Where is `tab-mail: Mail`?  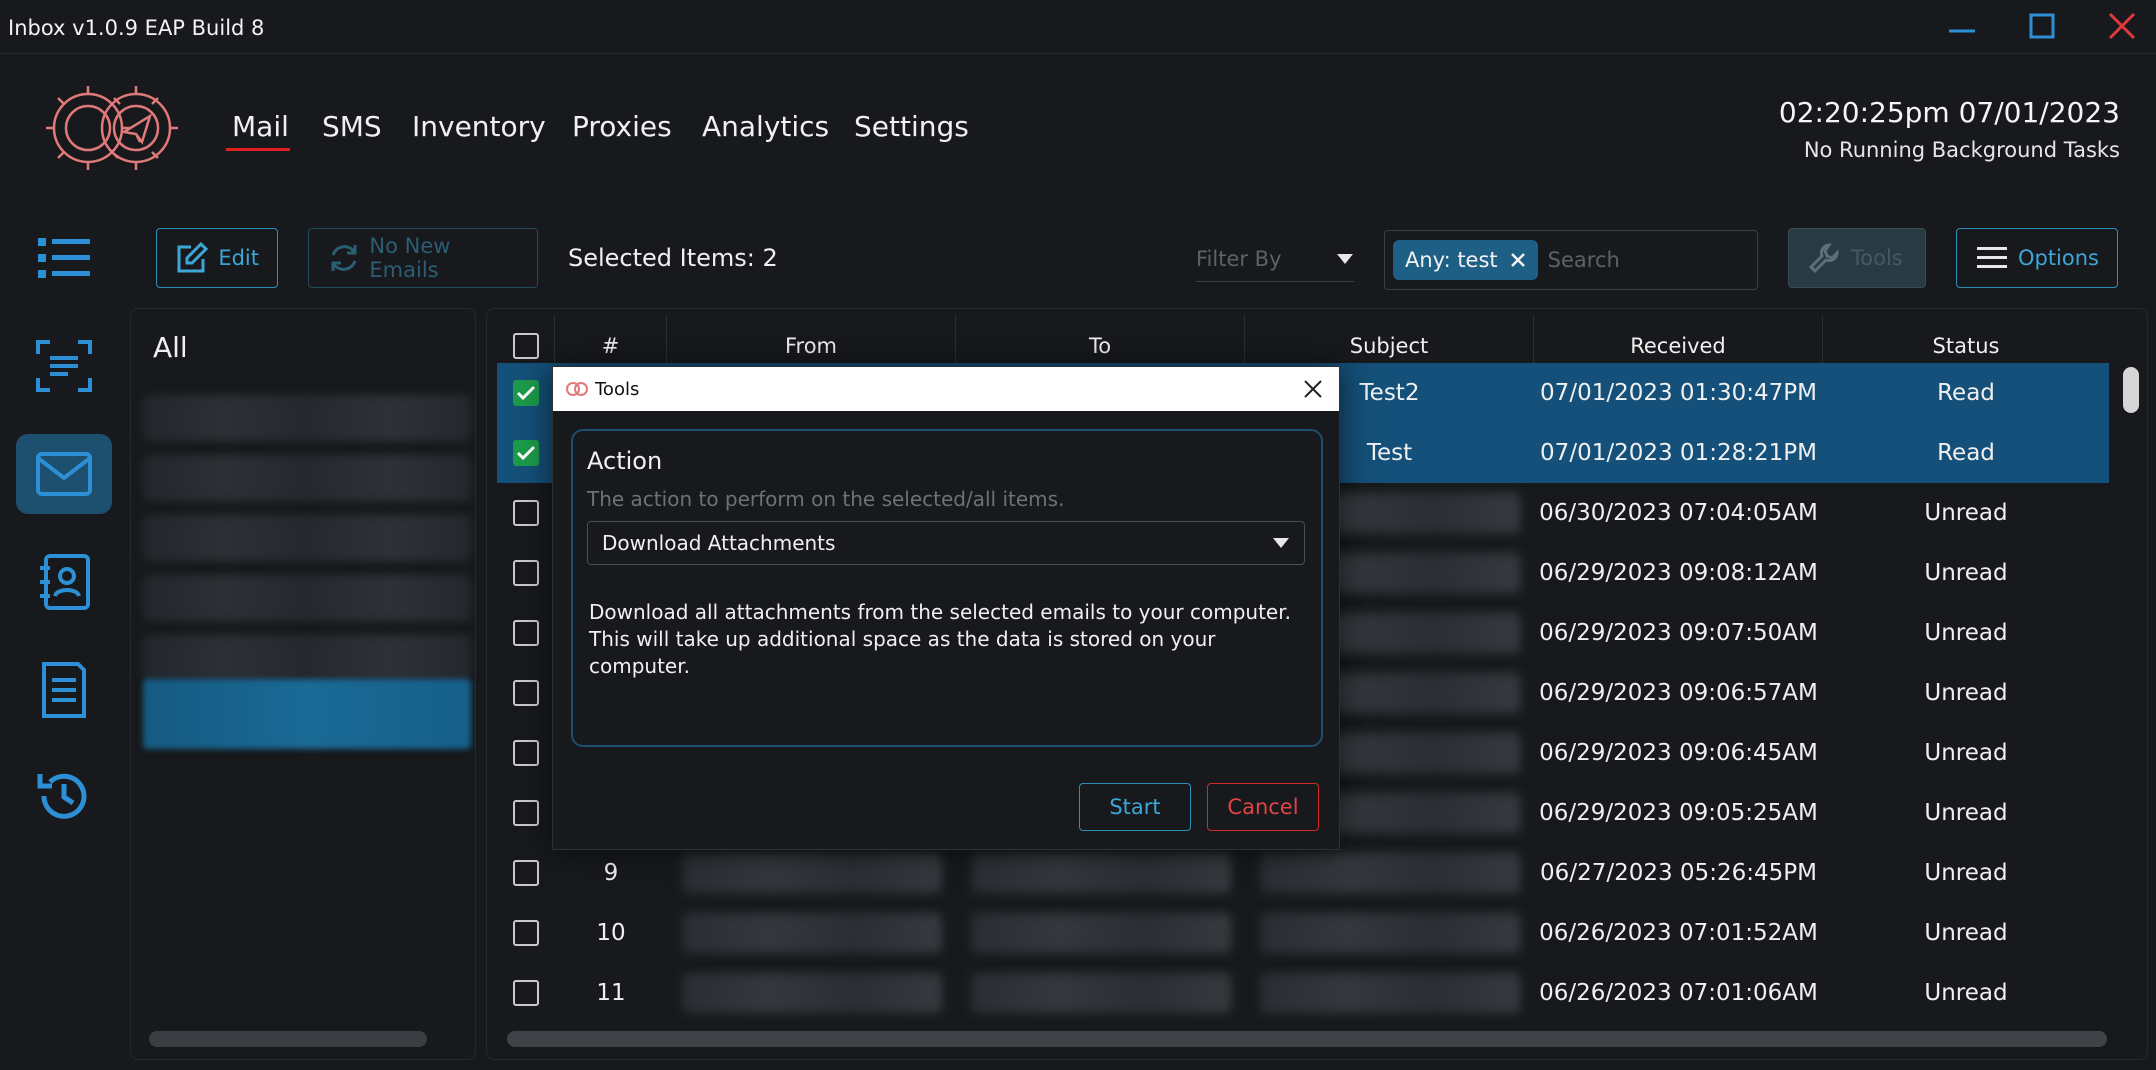 tab-mail: Mail is located at coordinates (260, 126).